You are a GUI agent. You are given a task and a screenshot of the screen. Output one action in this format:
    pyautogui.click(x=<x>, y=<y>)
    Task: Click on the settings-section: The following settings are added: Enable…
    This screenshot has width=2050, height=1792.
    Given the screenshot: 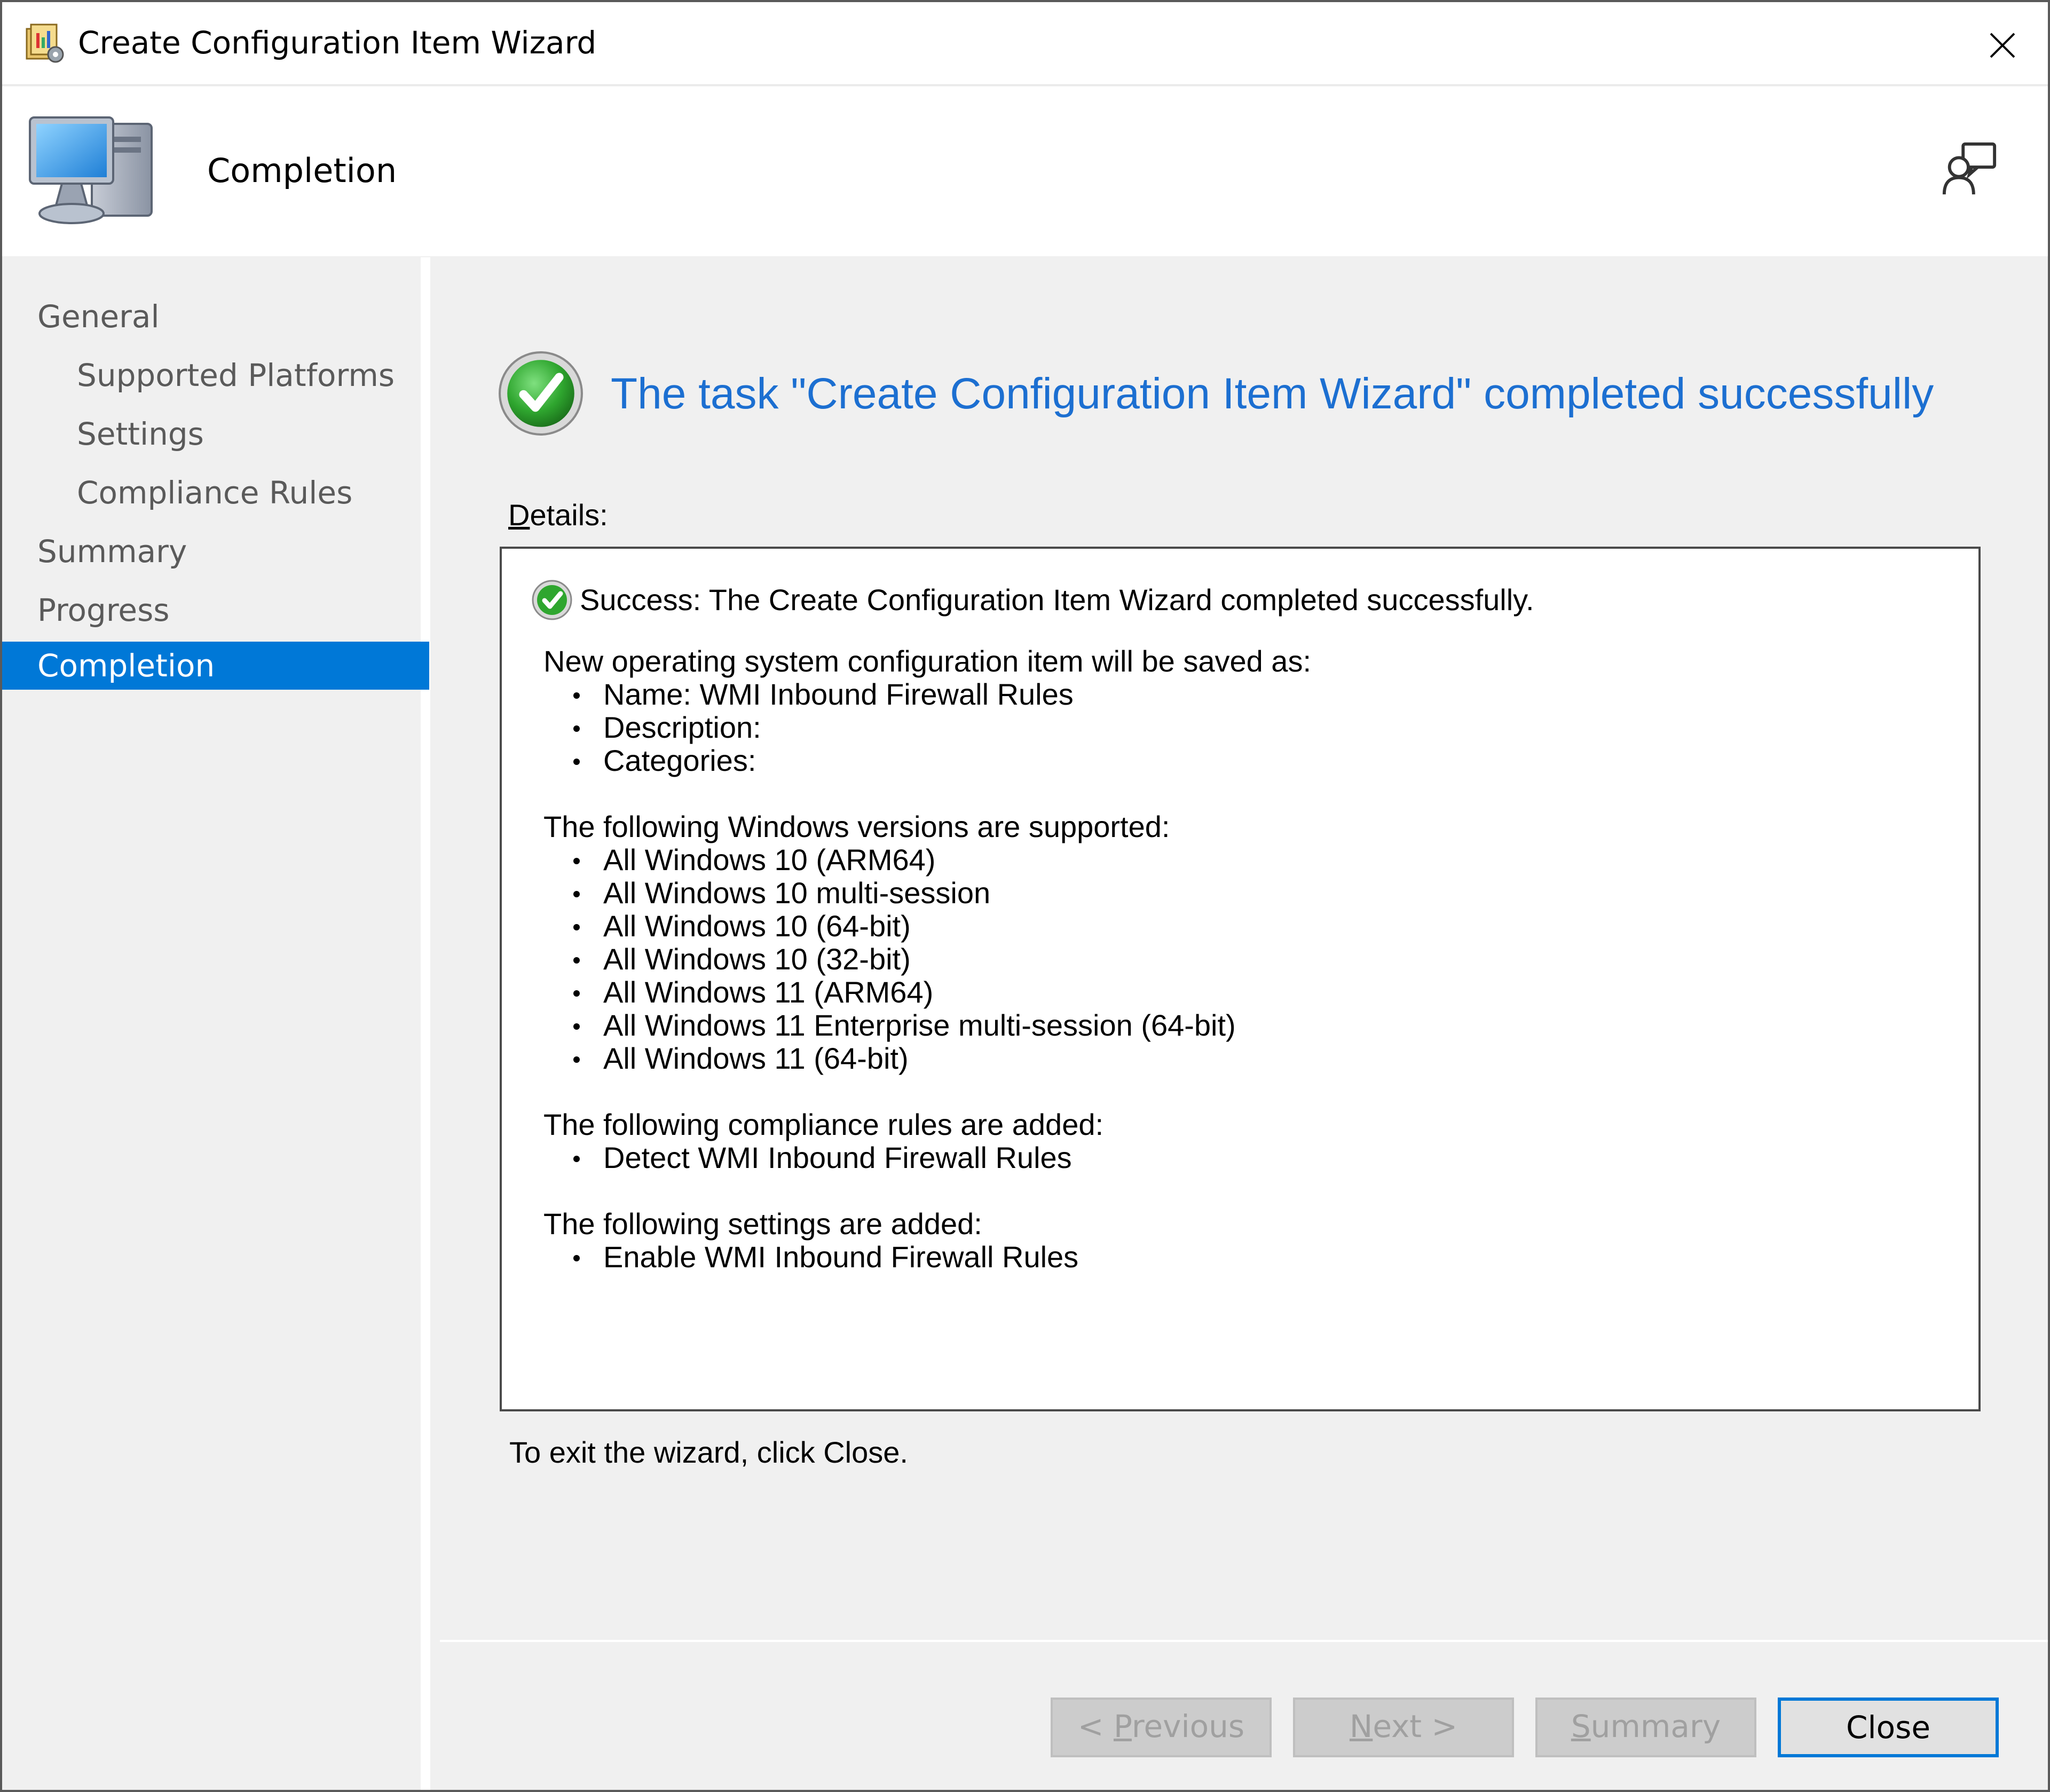 What is the action you would take?
    pyautogui.click(x=1244, y=1240)
    